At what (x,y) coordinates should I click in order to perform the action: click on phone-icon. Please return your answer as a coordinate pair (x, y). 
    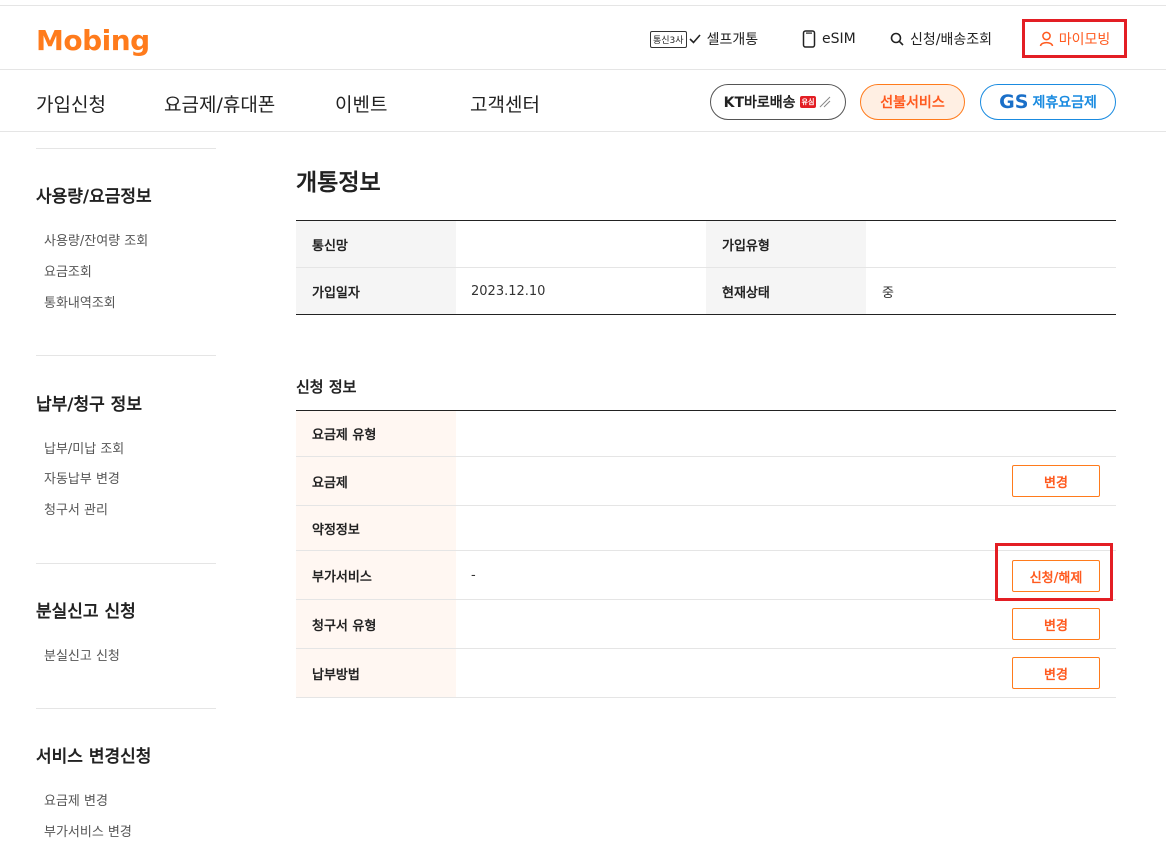
    Looking at the image, I should click on (809, 39).